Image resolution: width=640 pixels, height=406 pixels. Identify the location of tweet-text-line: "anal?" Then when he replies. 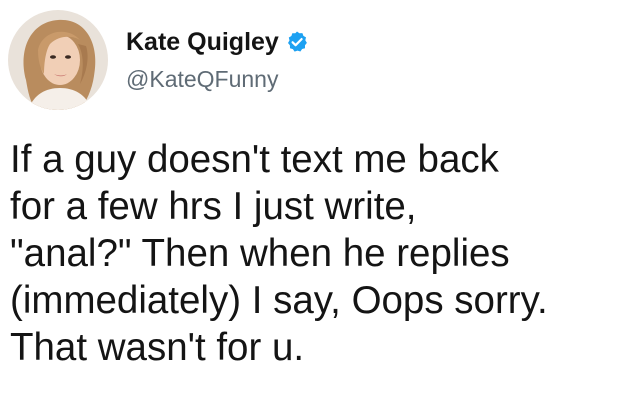
(260, 253).